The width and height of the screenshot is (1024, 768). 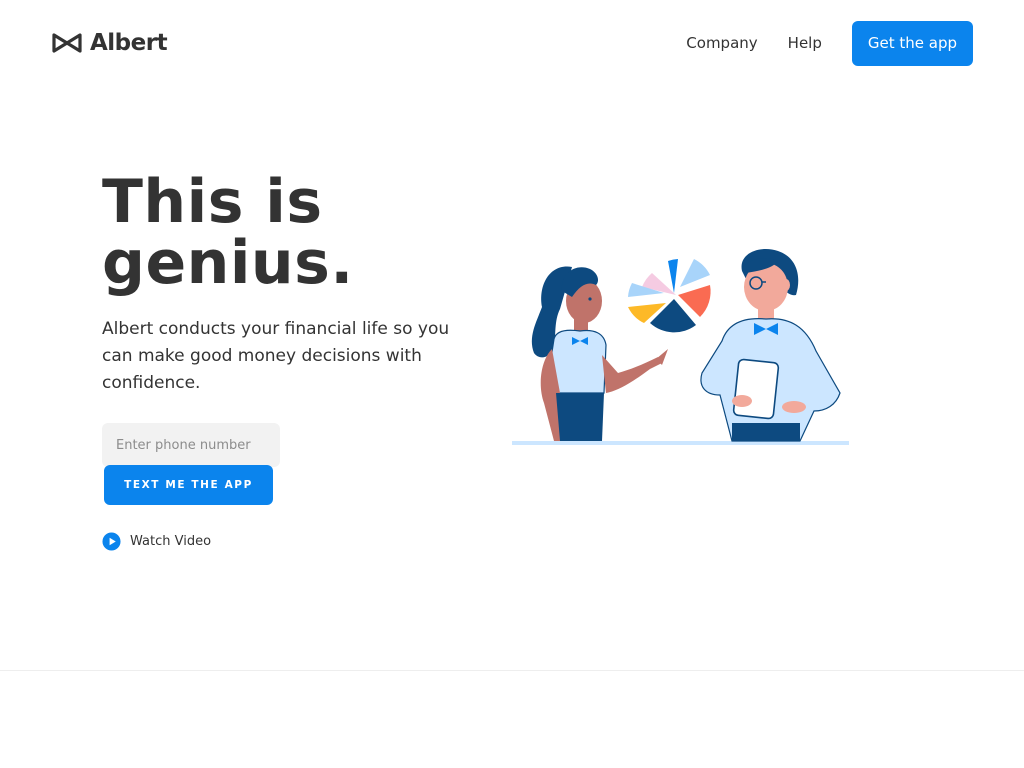 I want to click on get-the-app-button: Get the app, so click(x=912, y=43).